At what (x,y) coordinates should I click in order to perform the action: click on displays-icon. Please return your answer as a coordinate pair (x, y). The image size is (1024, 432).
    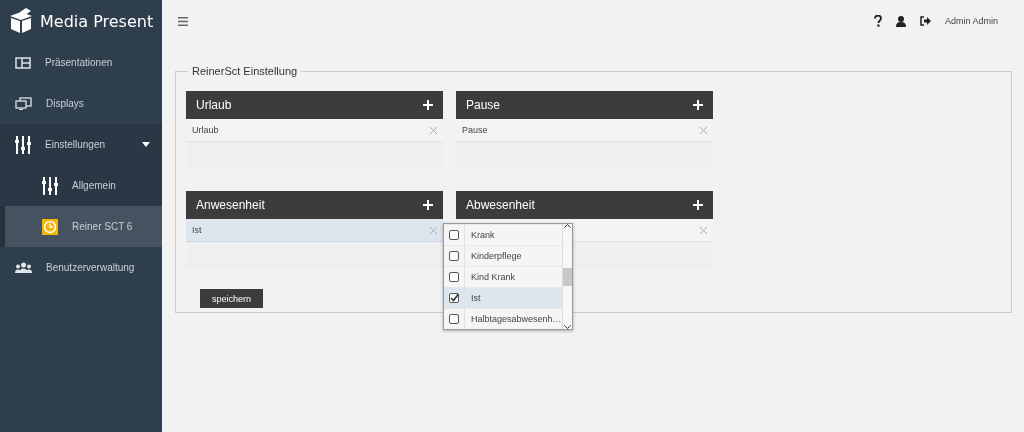
    Looking at the image, I should click on (23, 103).